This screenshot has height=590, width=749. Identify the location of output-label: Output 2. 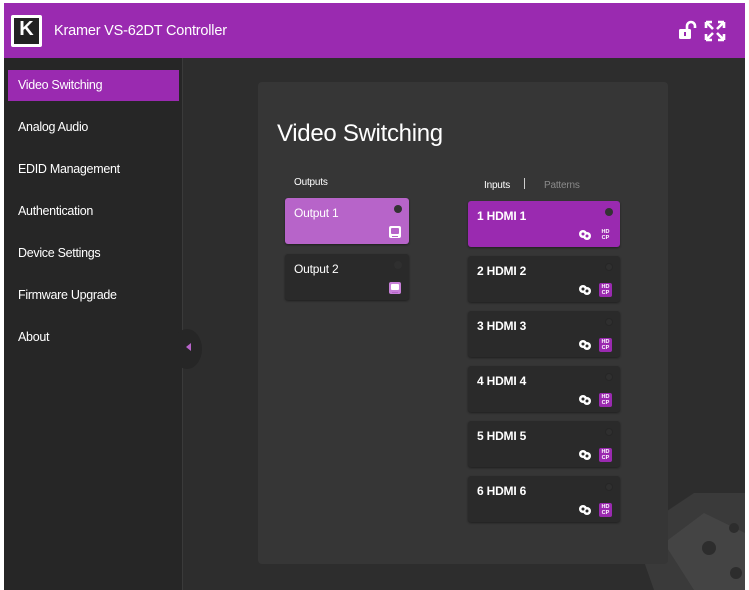
(316, 269).